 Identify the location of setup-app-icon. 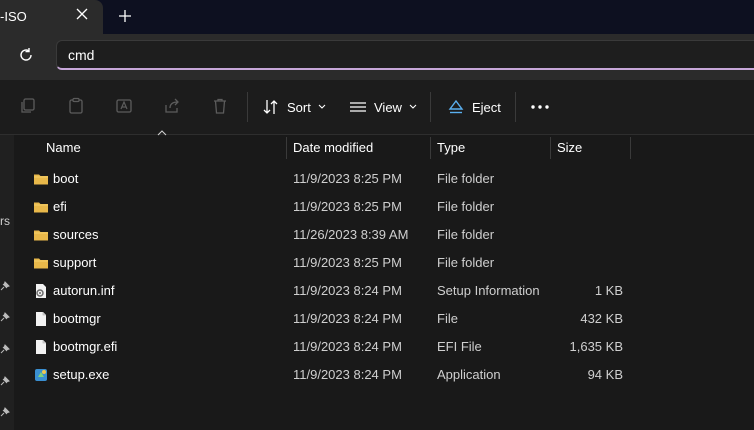
(41, 375).